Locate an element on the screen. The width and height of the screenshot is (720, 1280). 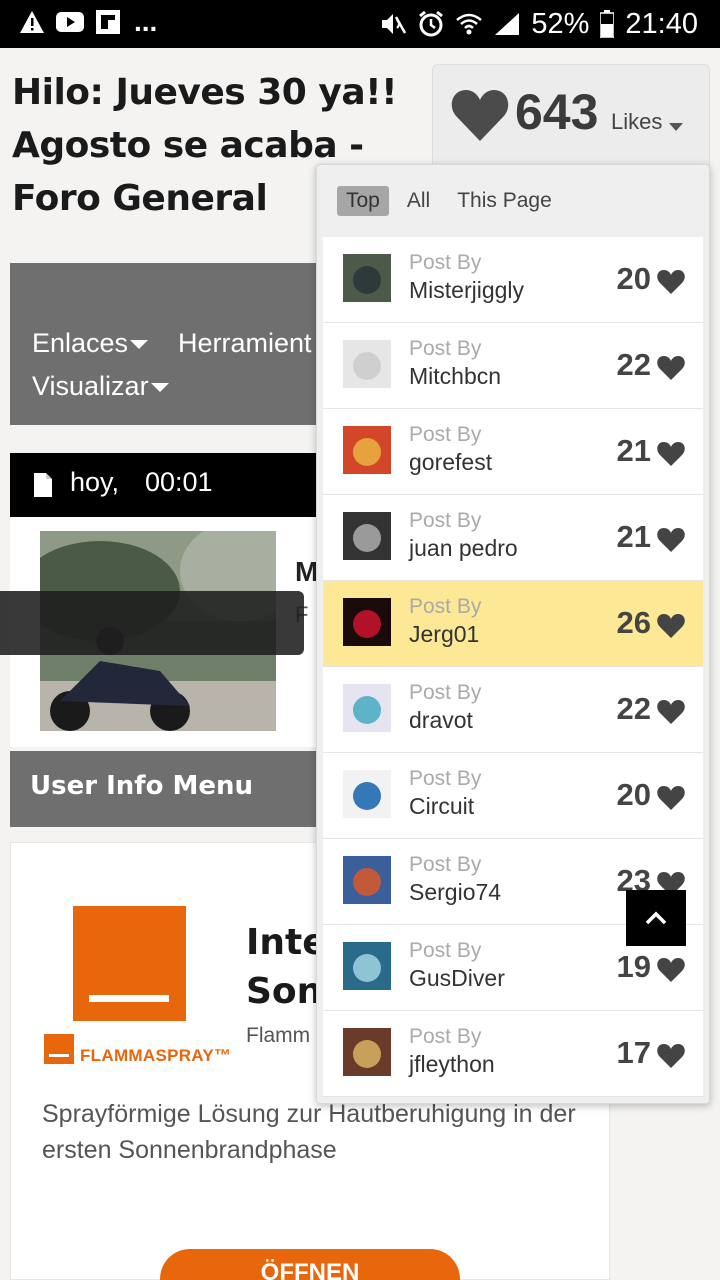
ad-logo-bar is located at coordinates (129, 998).